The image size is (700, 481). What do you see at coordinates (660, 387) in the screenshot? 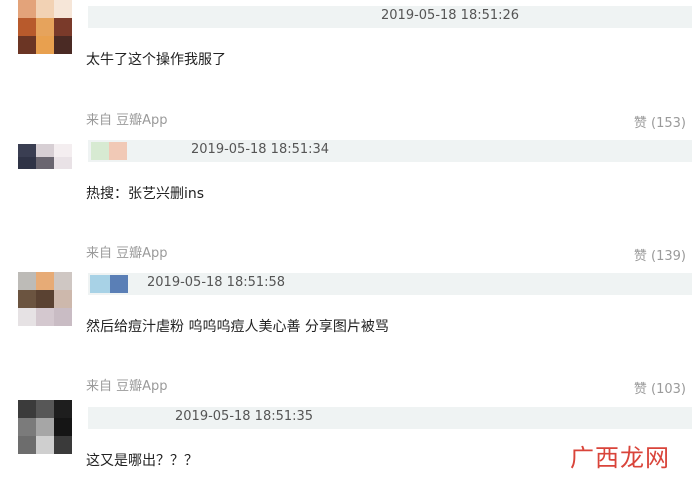
I see `like-button: 赞 (103)` at bounding box center [660, 387].